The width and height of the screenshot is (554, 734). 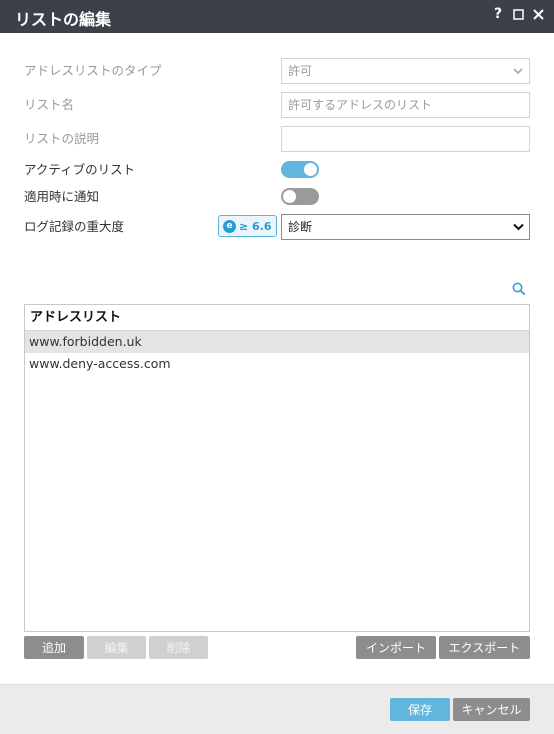 What do you see at coordinates (62, 196) in the screenshot?
I see `notify-label: 適用時に通知` at bounding box center [62, 196].